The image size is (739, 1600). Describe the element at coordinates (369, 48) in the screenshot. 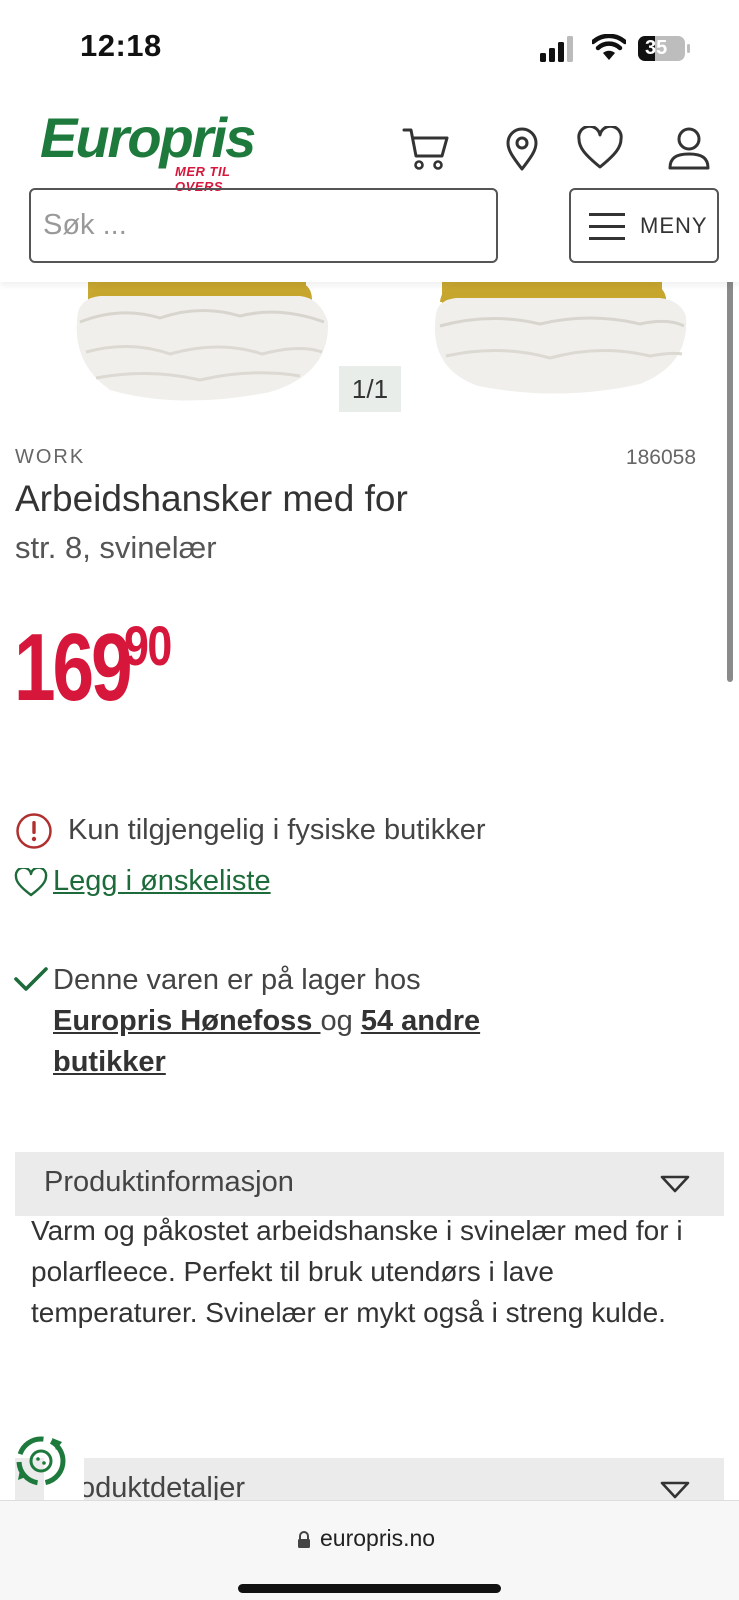

I see `status-bar: 12:18 35` at that location.